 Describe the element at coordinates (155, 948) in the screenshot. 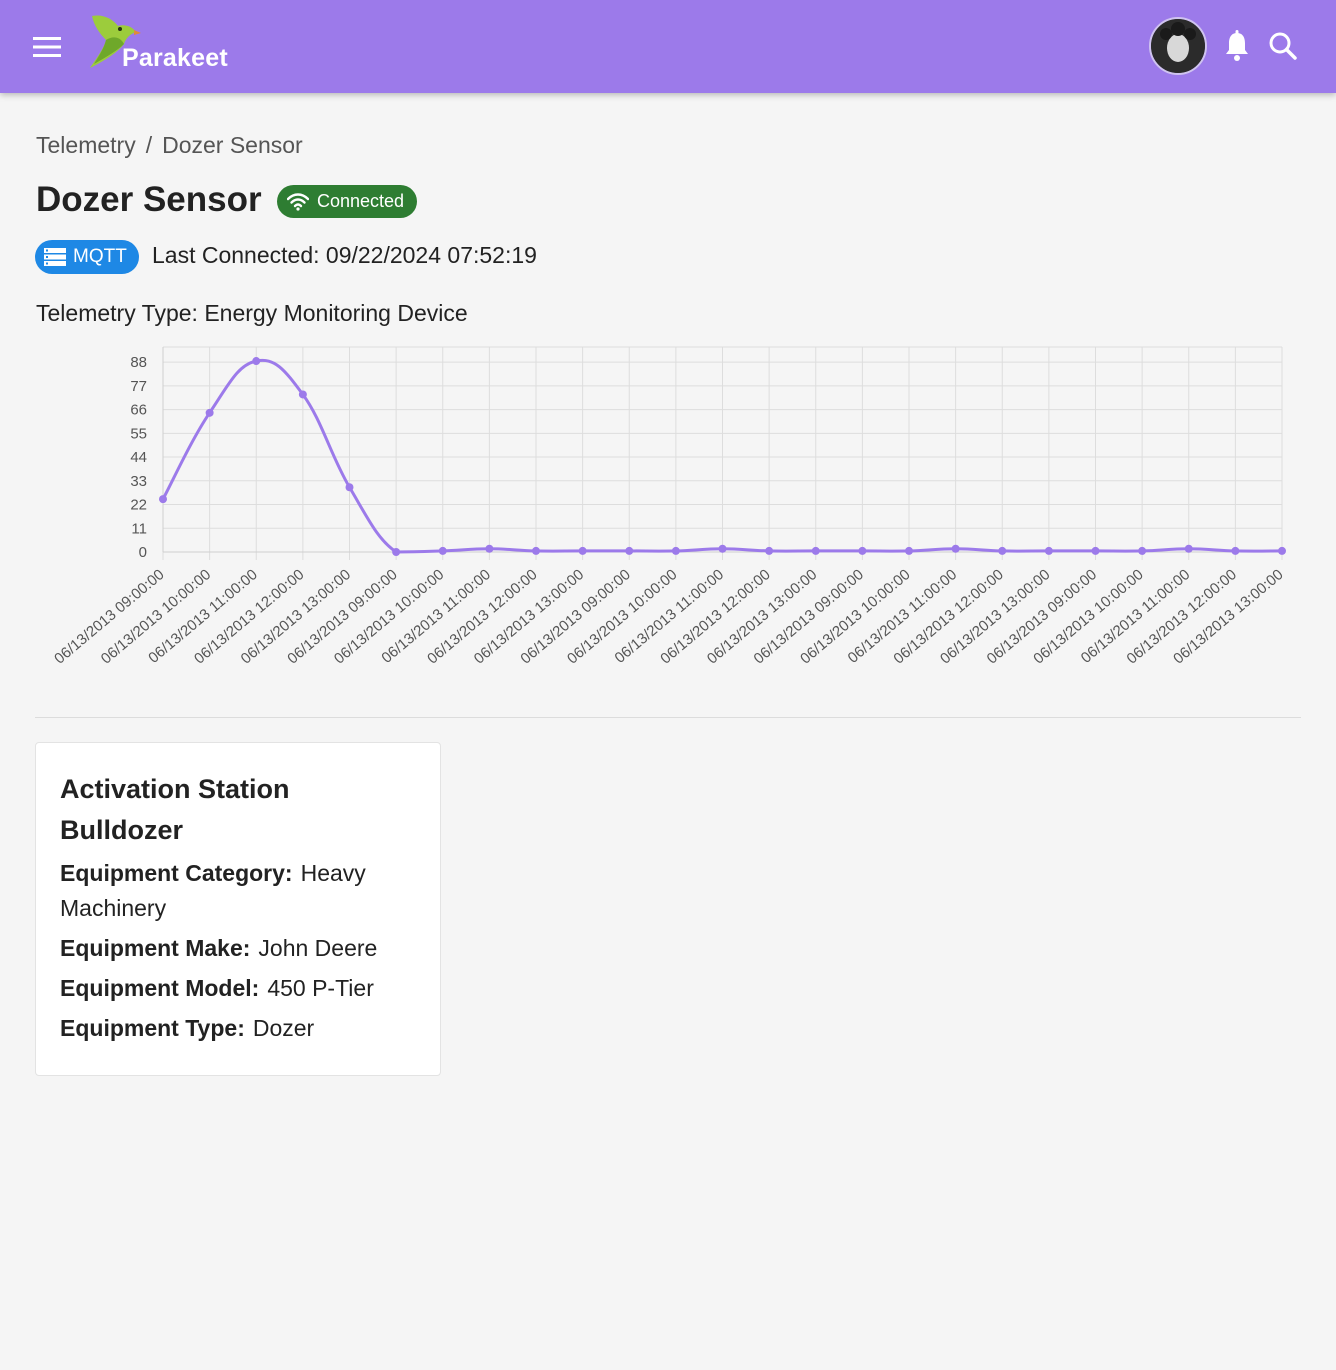

I see `equipment-make-label: Equipment Make:` at that location.